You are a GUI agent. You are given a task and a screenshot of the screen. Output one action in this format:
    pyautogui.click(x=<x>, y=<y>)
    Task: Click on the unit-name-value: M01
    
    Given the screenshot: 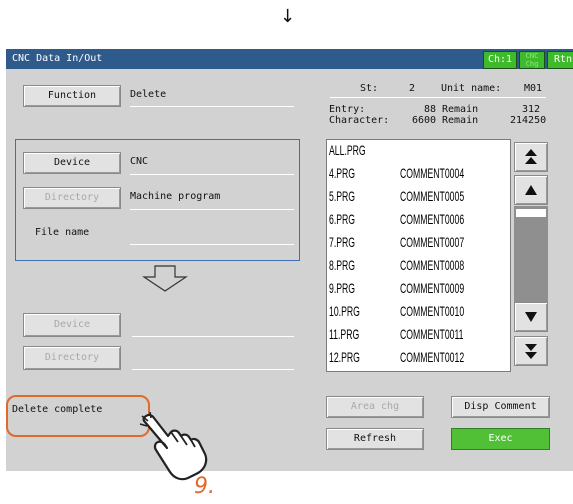 What is the action you would take?
    pyautogui.click(x=533, y=88)
    